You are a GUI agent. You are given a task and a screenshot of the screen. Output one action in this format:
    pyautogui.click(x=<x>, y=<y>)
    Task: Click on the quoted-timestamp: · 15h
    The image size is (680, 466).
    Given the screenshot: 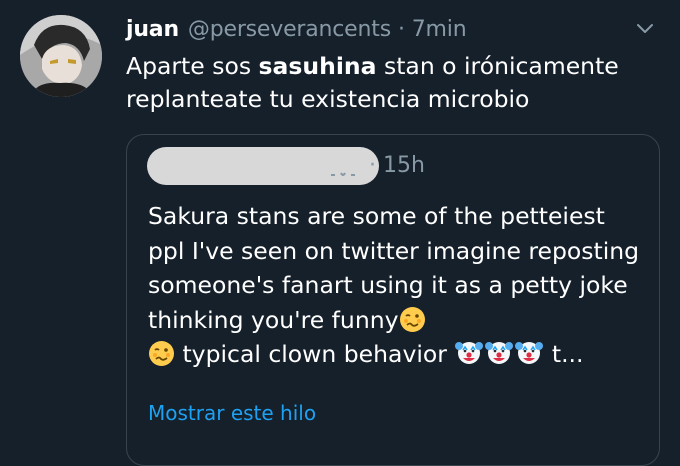 What is the action you would take?
    pyautogui.click(x=397, y=165)
    